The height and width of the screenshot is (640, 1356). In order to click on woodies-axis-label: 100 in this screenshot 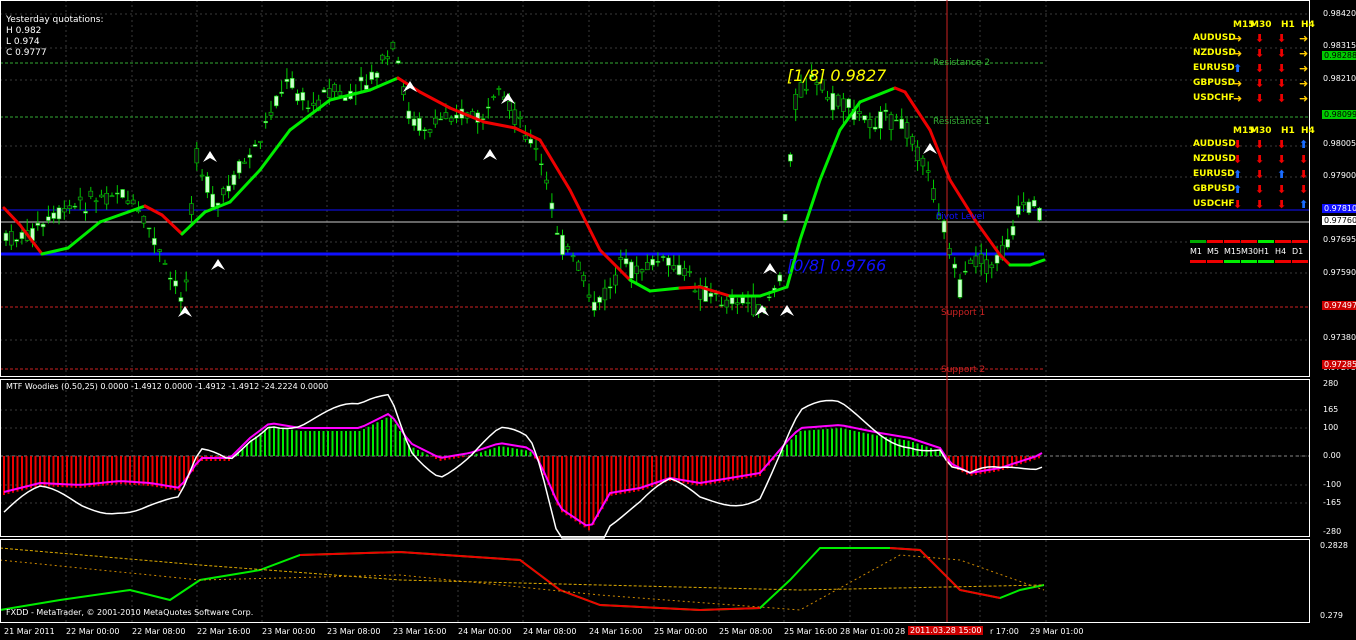, I will do `click(1331, 427)`.